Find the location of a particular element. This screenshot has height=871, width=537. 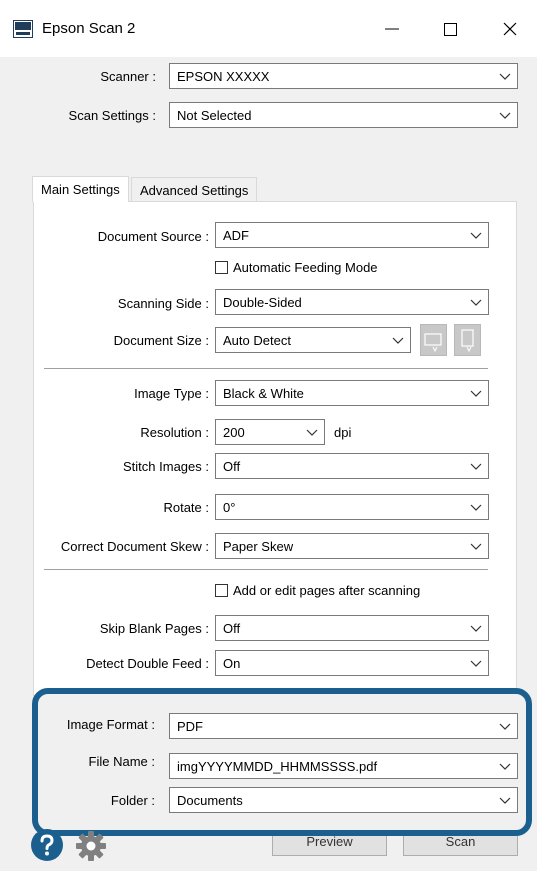

maximize-button is located at coordinates (450, 29).